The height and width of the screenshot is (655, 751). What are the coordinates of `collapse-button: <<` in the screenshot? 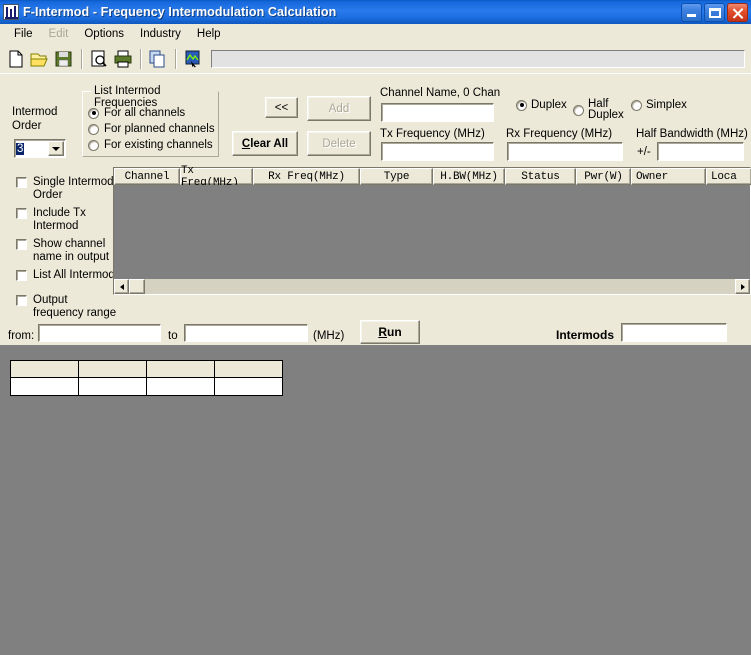 It's located at (281, 107).